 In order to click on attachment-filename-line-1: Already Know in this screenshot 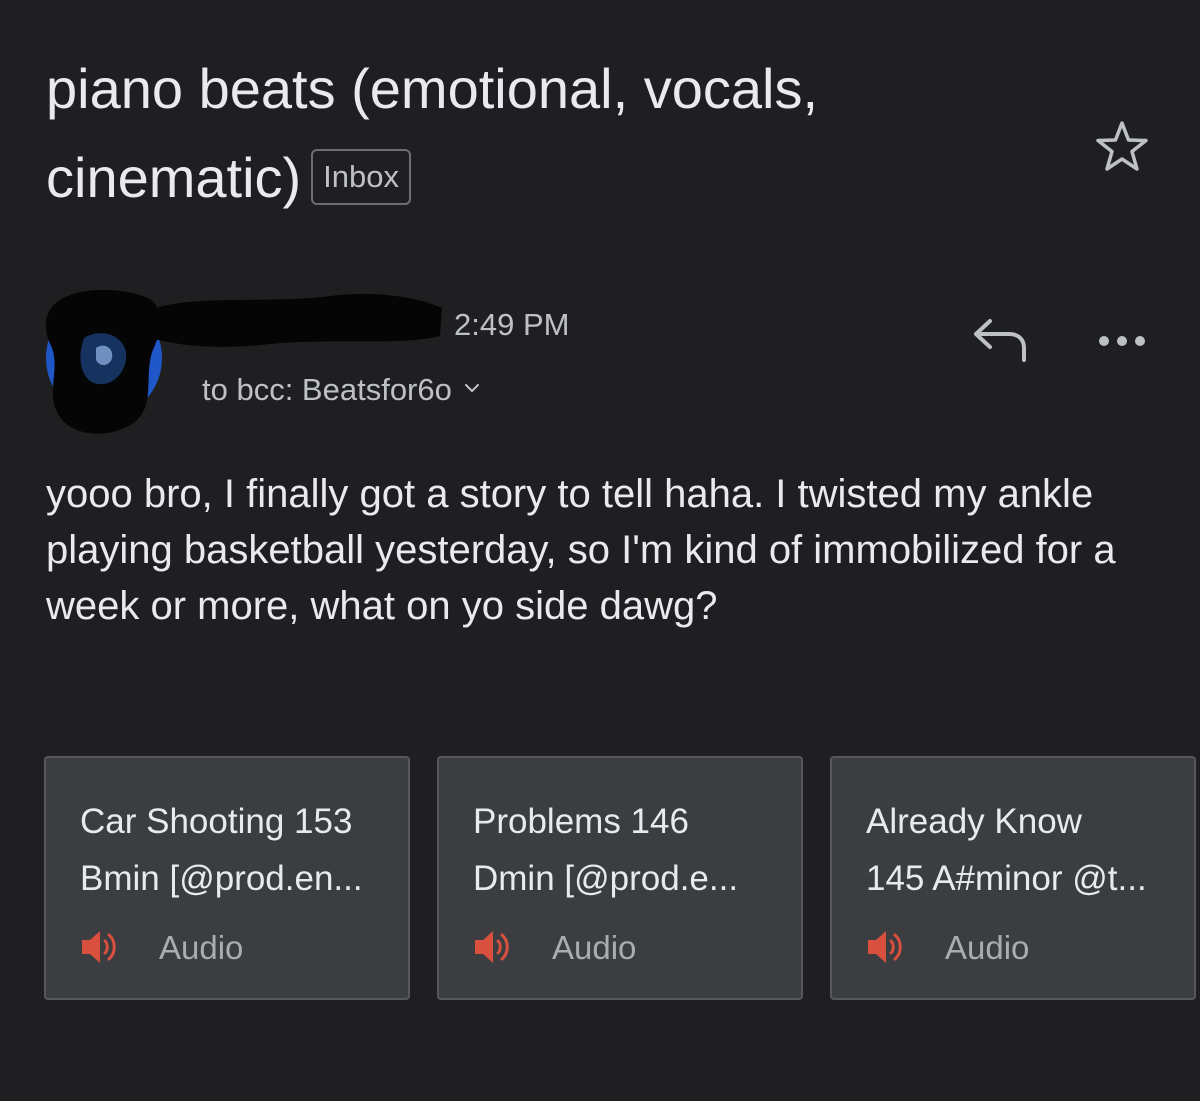, I will do `click(974, 821)`.